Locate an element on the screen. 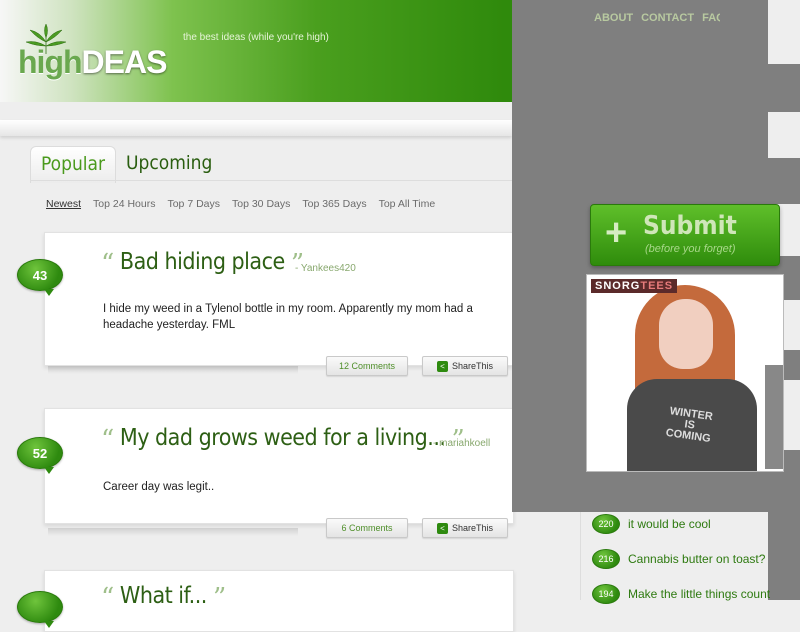  logo-wordmark: highDEAS is located at coordinates (92, 62).